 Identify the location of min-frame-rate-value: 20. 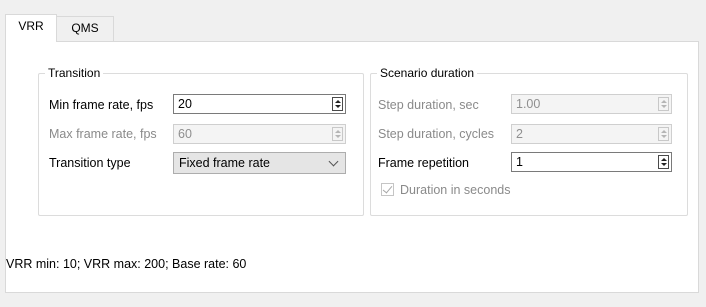
(185, 104).